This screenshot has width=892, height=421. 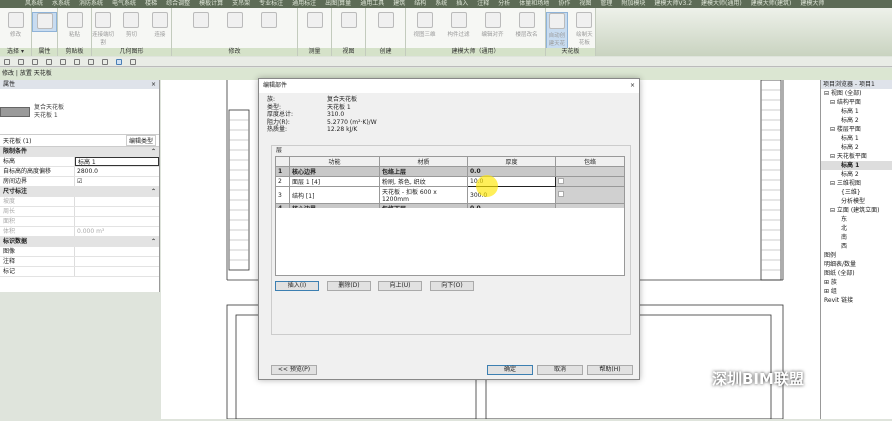 I want to click on layer-thk: 0.0, so click(x=511, y=171).